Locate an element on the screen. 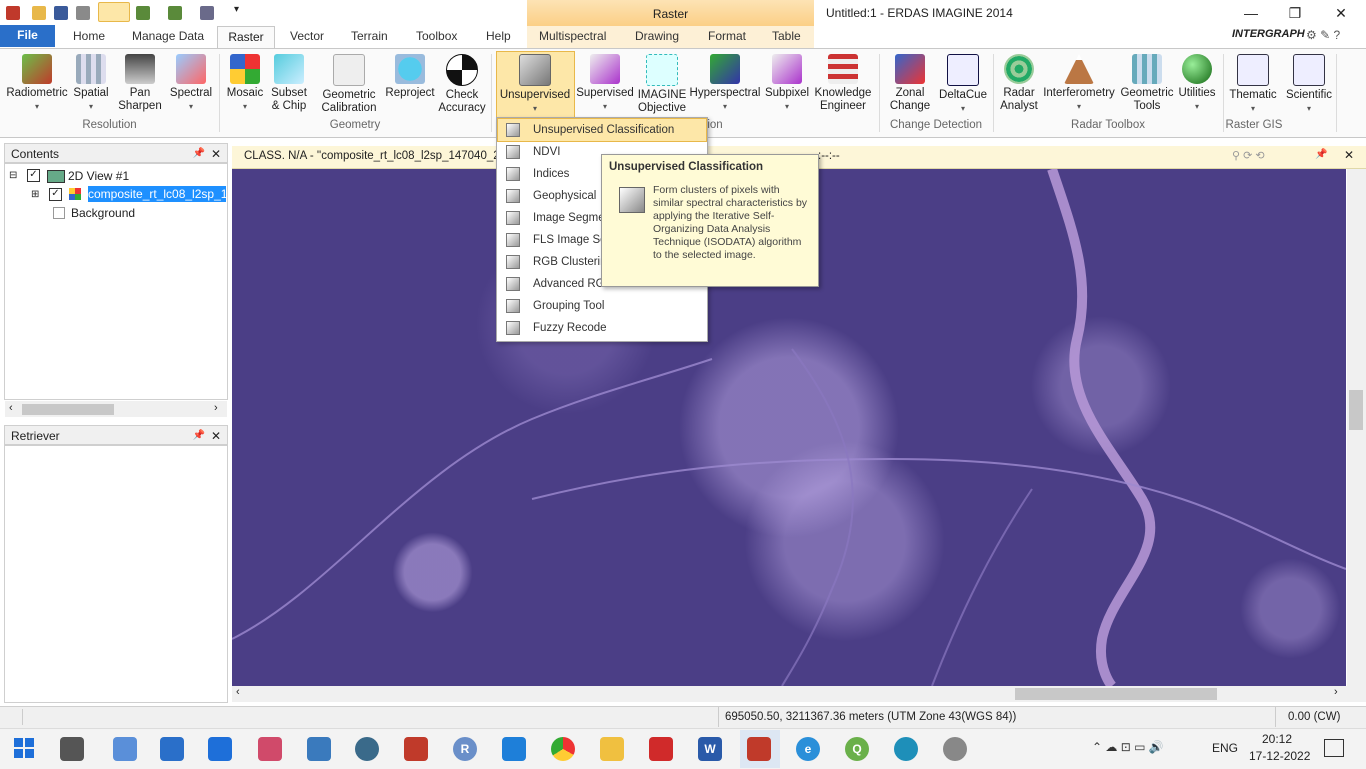 The image size is (1366, 769). select-tool-icon is located at coordinates (114, 12).